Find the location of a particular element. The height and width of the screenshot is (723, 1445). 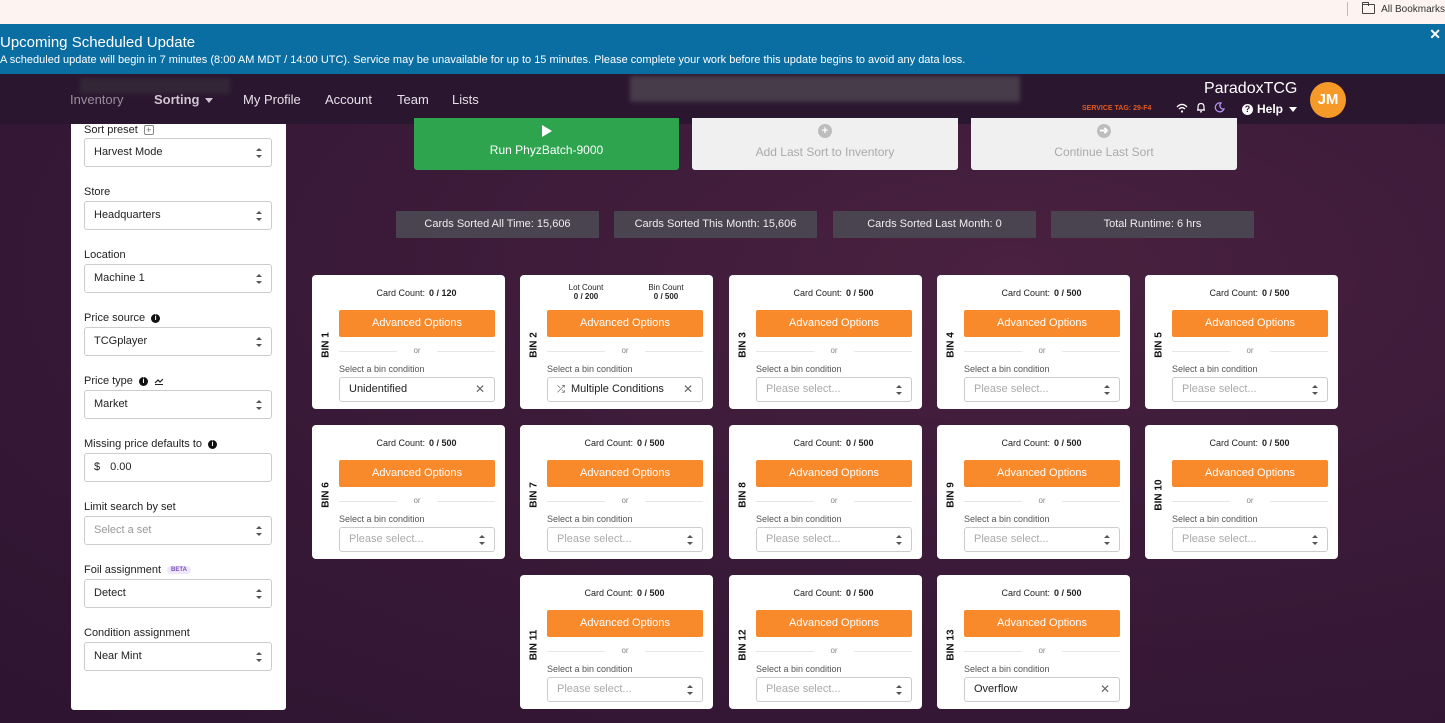

missing-price-input: $0.00 is located at coordinates (178, 467).